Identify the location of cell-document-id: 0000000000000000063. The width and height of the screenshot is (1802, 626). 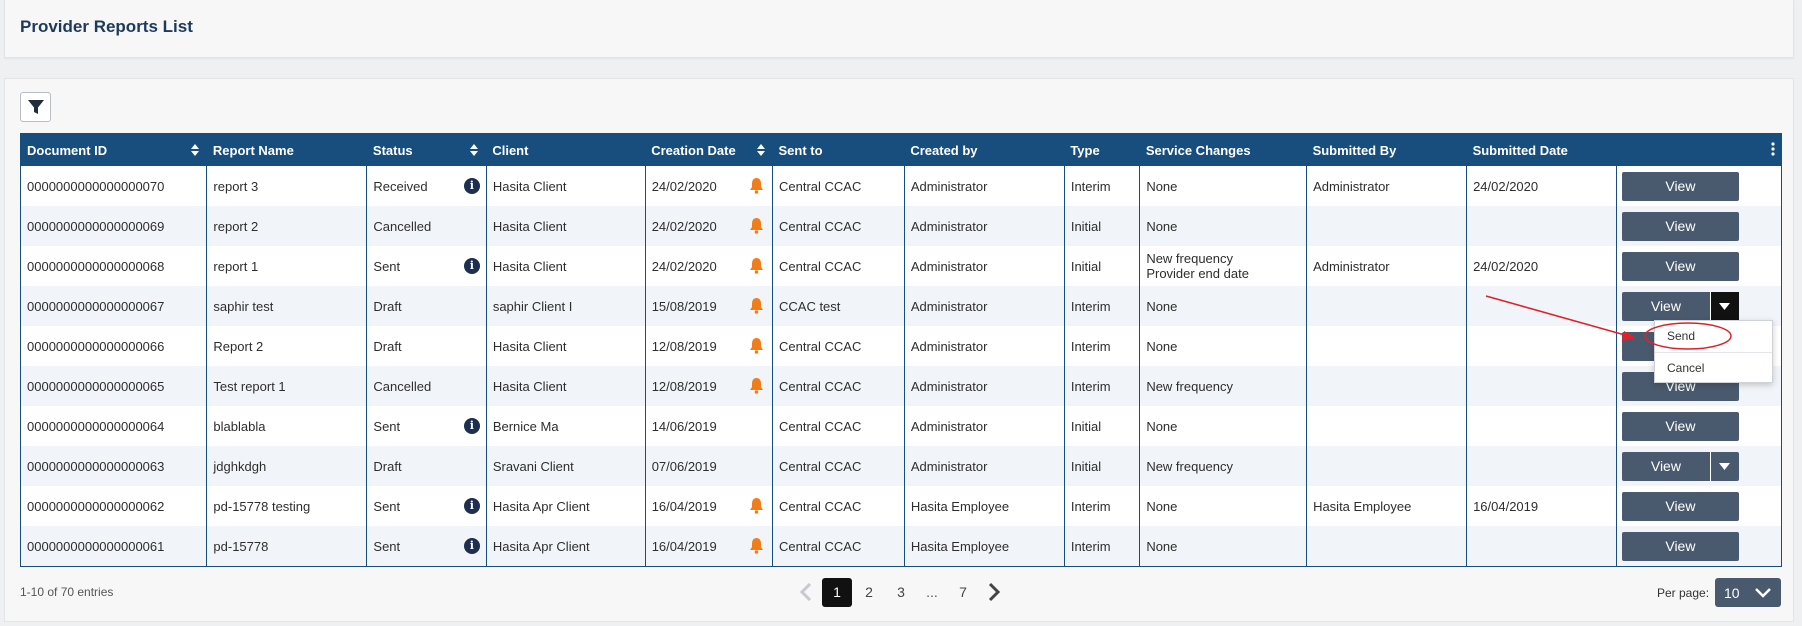
(114, 466).